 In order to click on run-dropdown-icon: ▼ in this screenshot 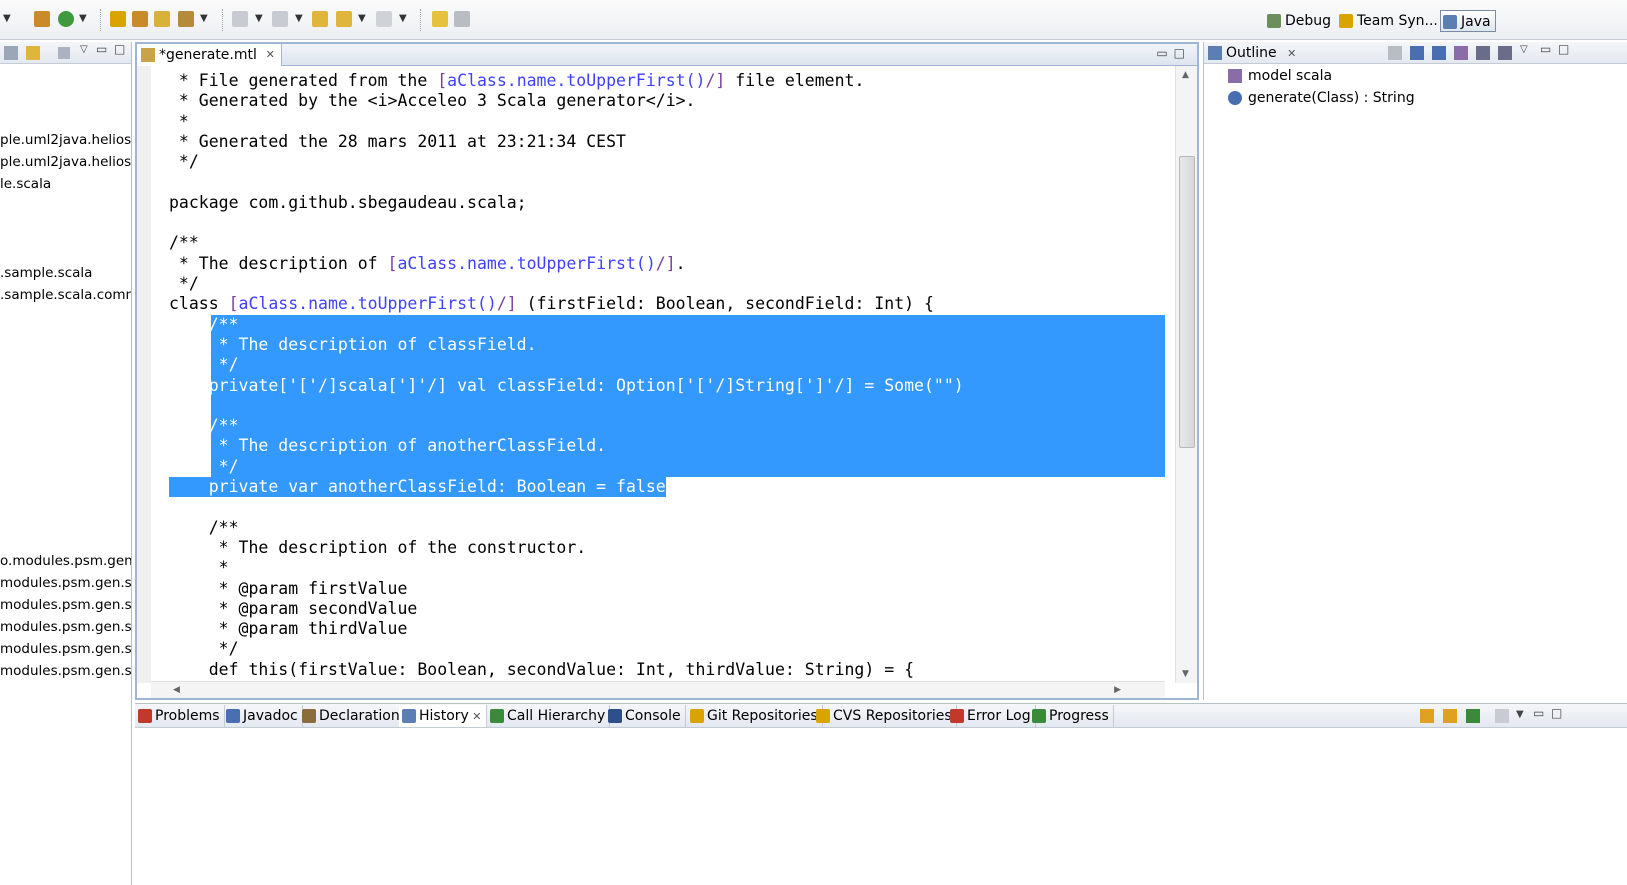, I will do `click(83, 19)`.